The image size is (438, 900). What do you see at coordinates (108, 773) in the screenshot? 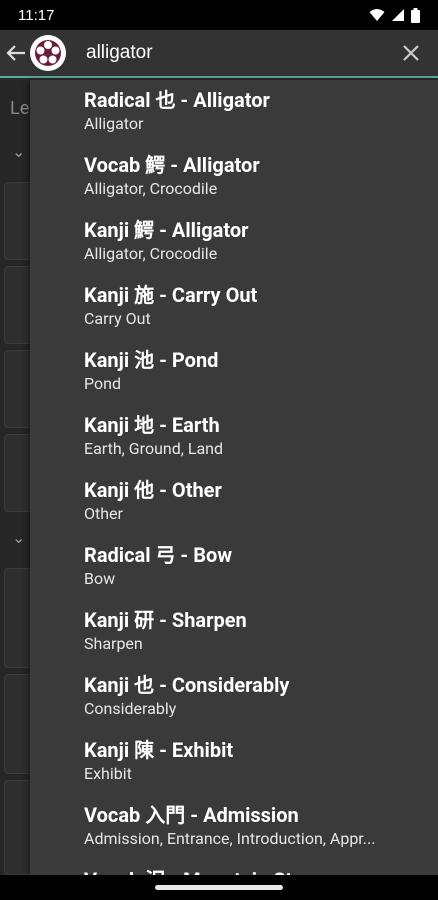
I see `result-subtitle: Exhibit` at bounding box center [108, 773].